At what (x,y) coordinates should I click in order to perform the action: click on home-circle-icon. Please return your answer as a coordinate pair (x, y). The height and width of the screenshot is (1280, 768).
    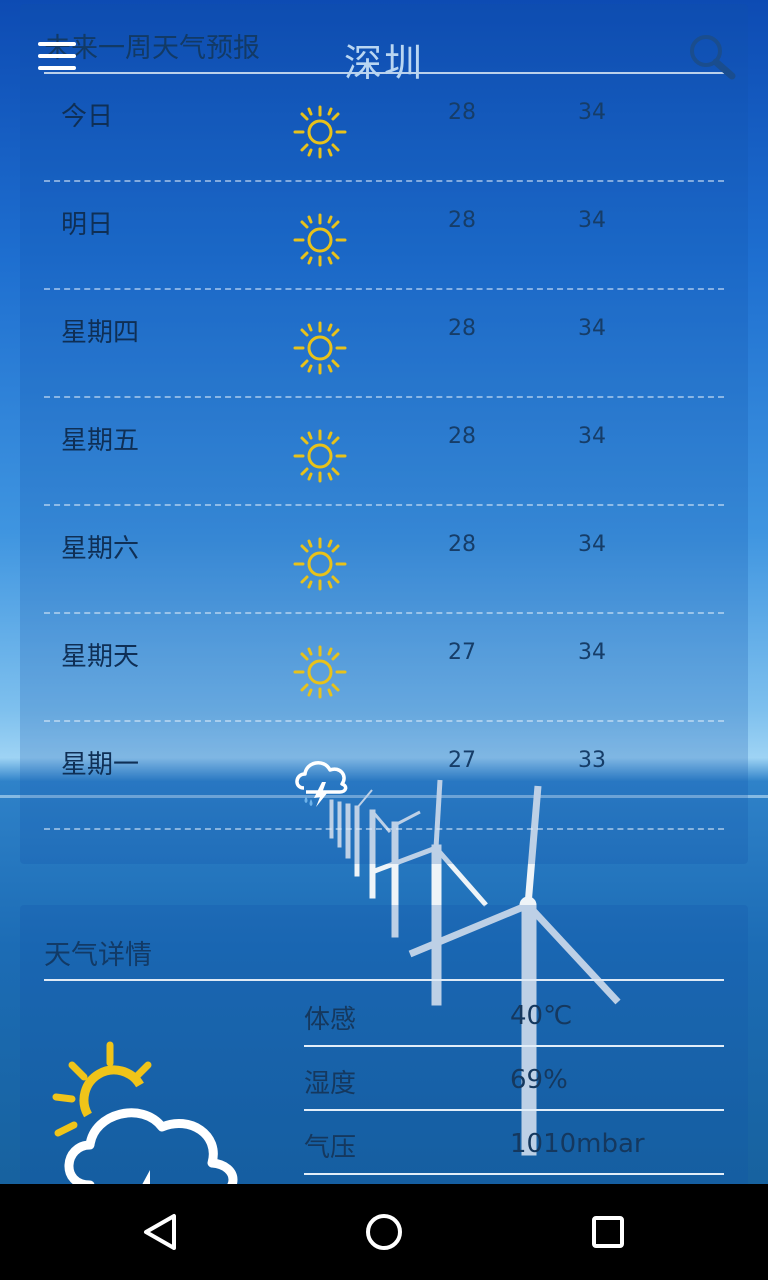
    Looking at the image, I should click on (384, 1232).